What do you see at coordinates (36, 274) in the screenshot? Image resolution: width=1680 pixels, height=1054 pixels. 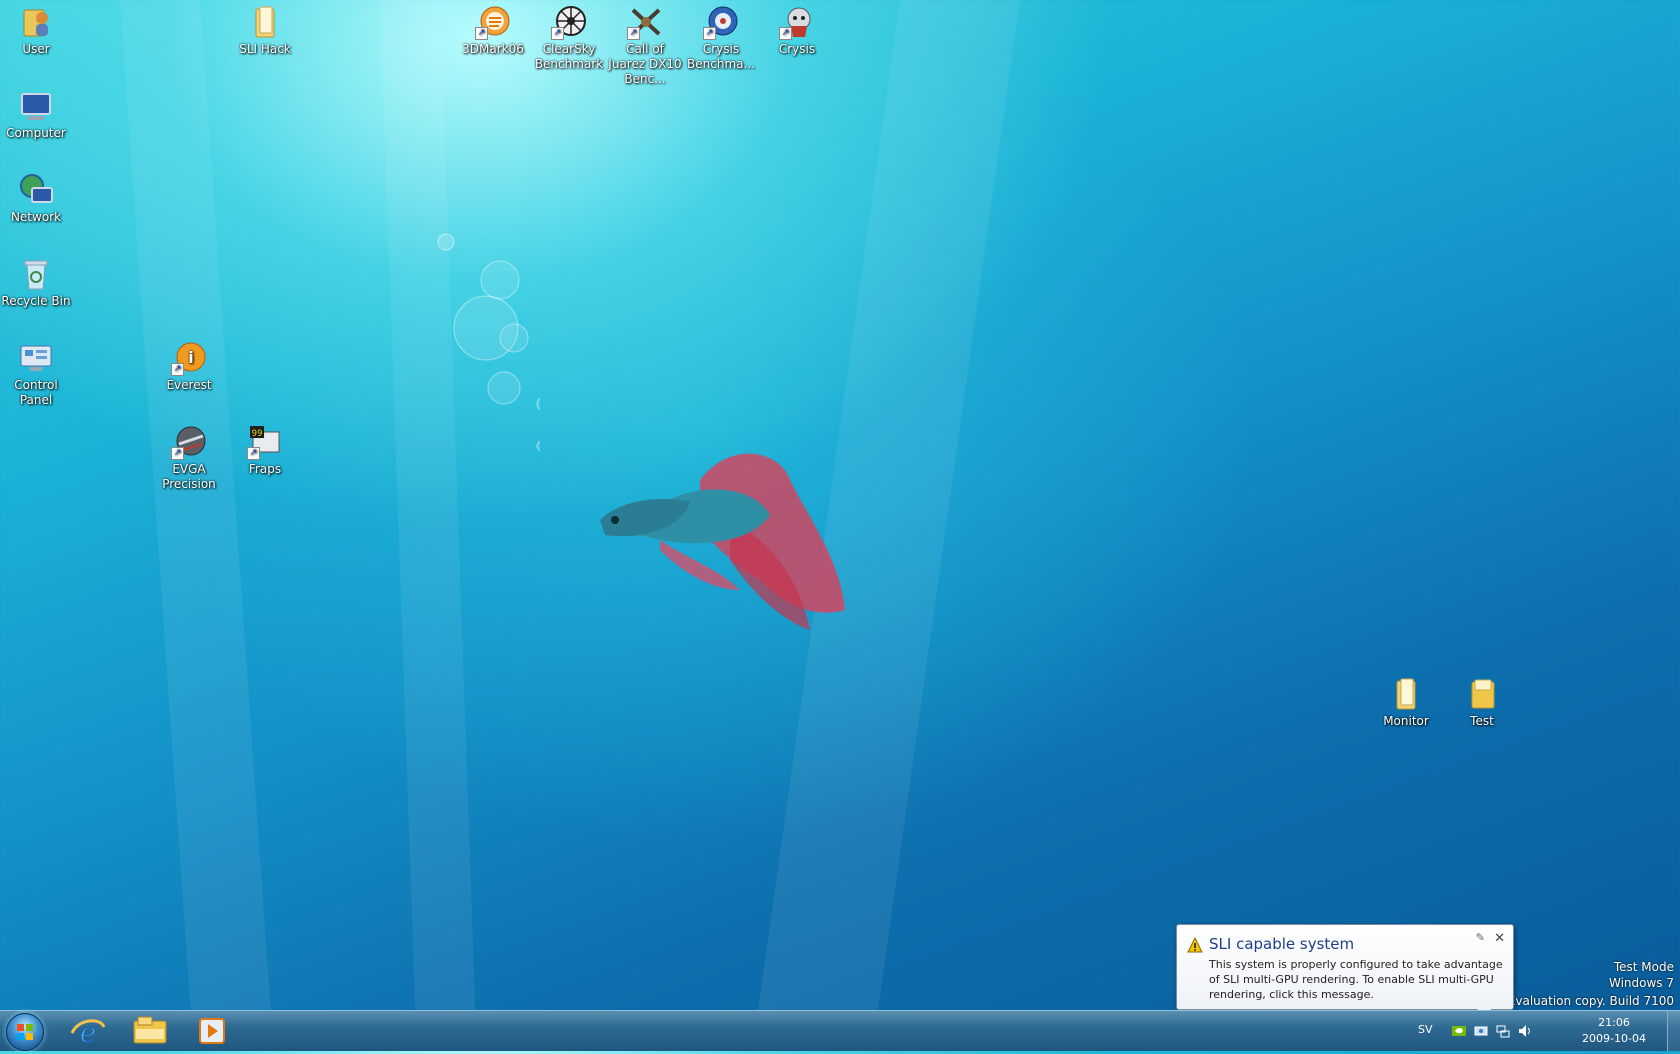 I see `recycle-bin-icon` at bounding box center [36, 274].